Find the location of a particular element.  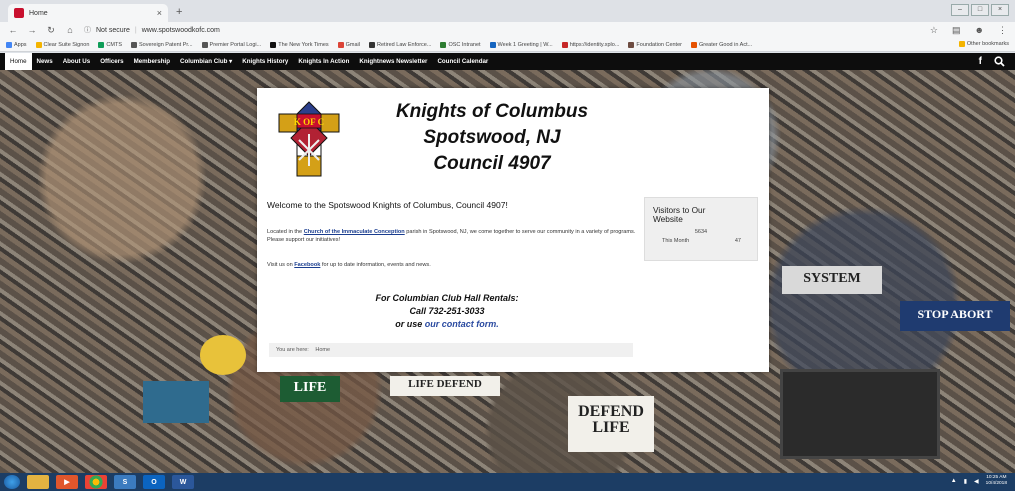

profile-icon: ☻ is located at coordinates (979, 30).